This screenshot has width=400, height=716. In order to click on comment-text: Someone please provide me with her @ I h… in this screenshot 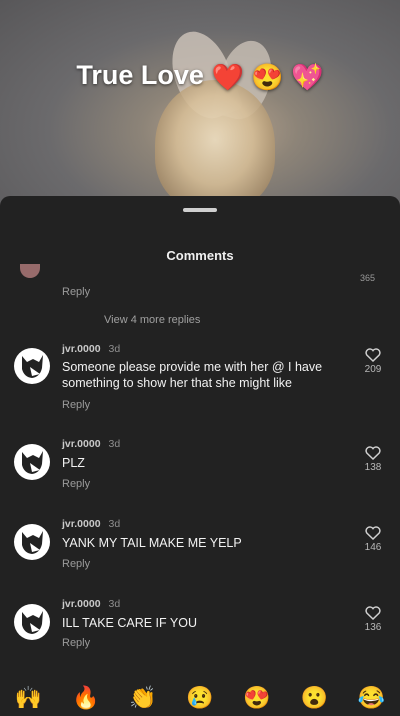, I will do `click(192, 375)`.